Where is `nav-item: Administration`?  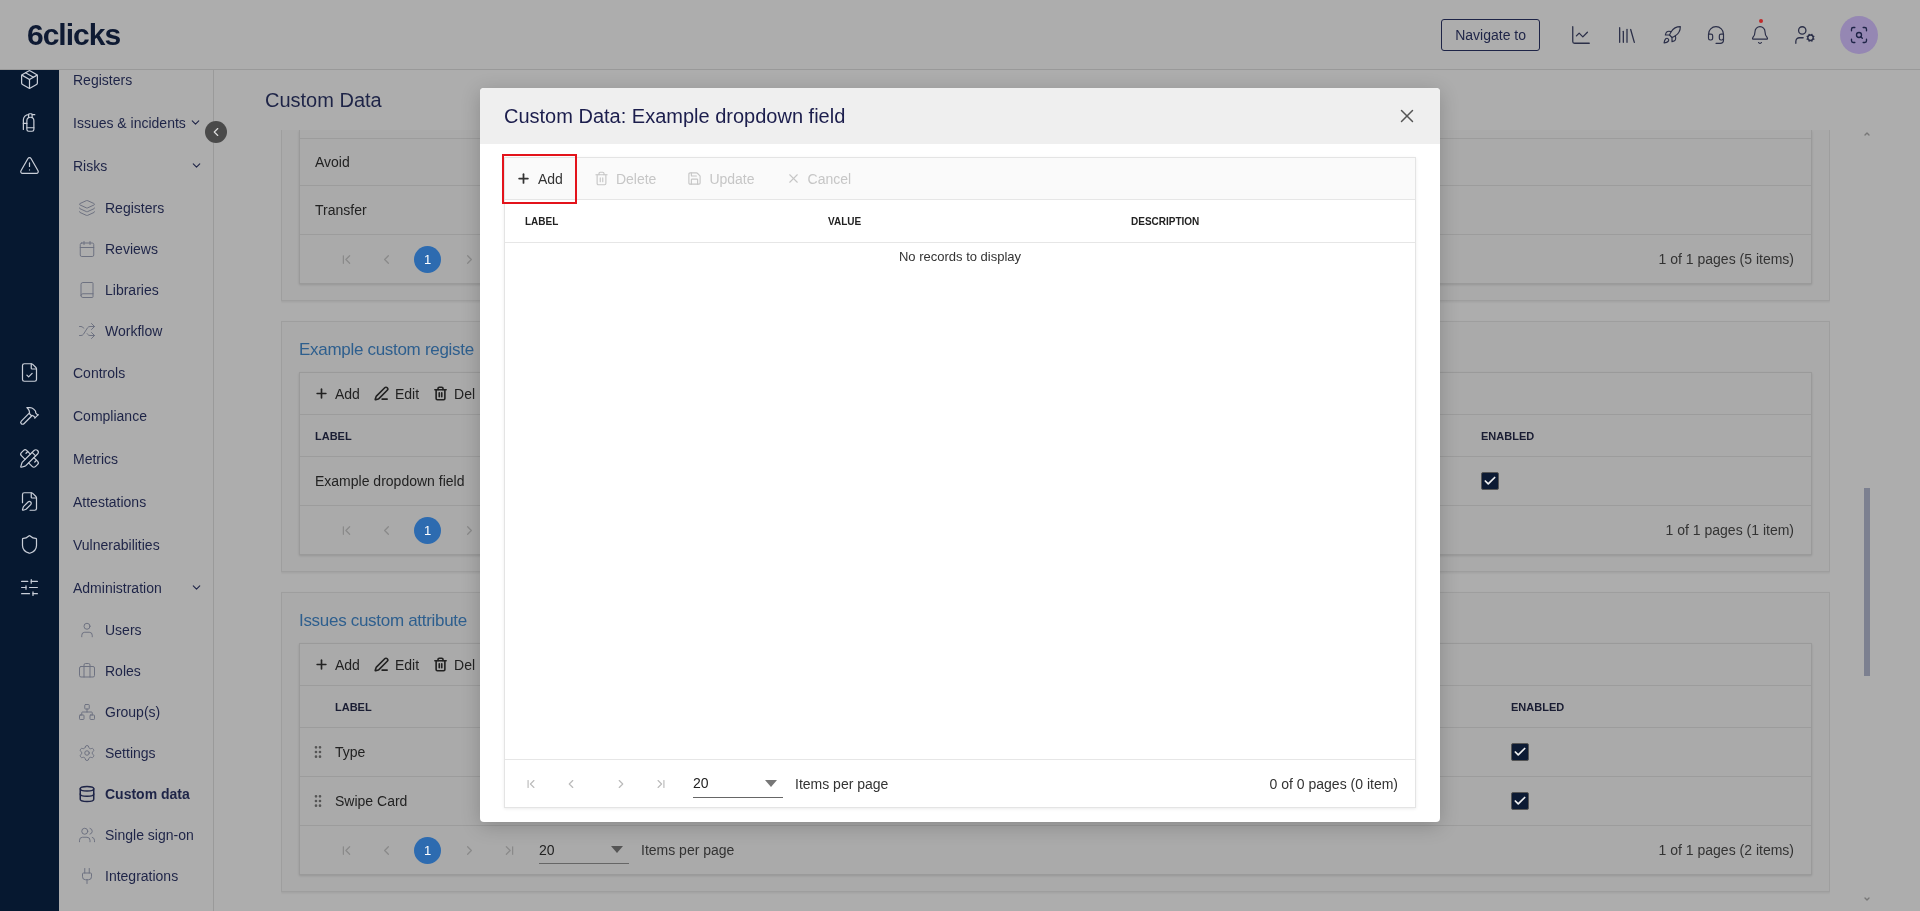
nav-item: Administration is located at coordinates (131, 587).